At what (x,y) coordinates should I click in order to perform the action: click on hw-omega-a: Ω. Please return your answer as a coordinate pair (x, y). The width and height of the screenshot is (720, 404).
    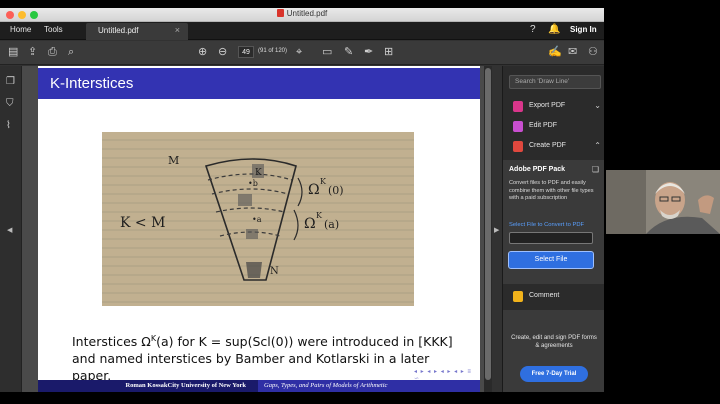
    Looking at the image, I should click on (310, 224).